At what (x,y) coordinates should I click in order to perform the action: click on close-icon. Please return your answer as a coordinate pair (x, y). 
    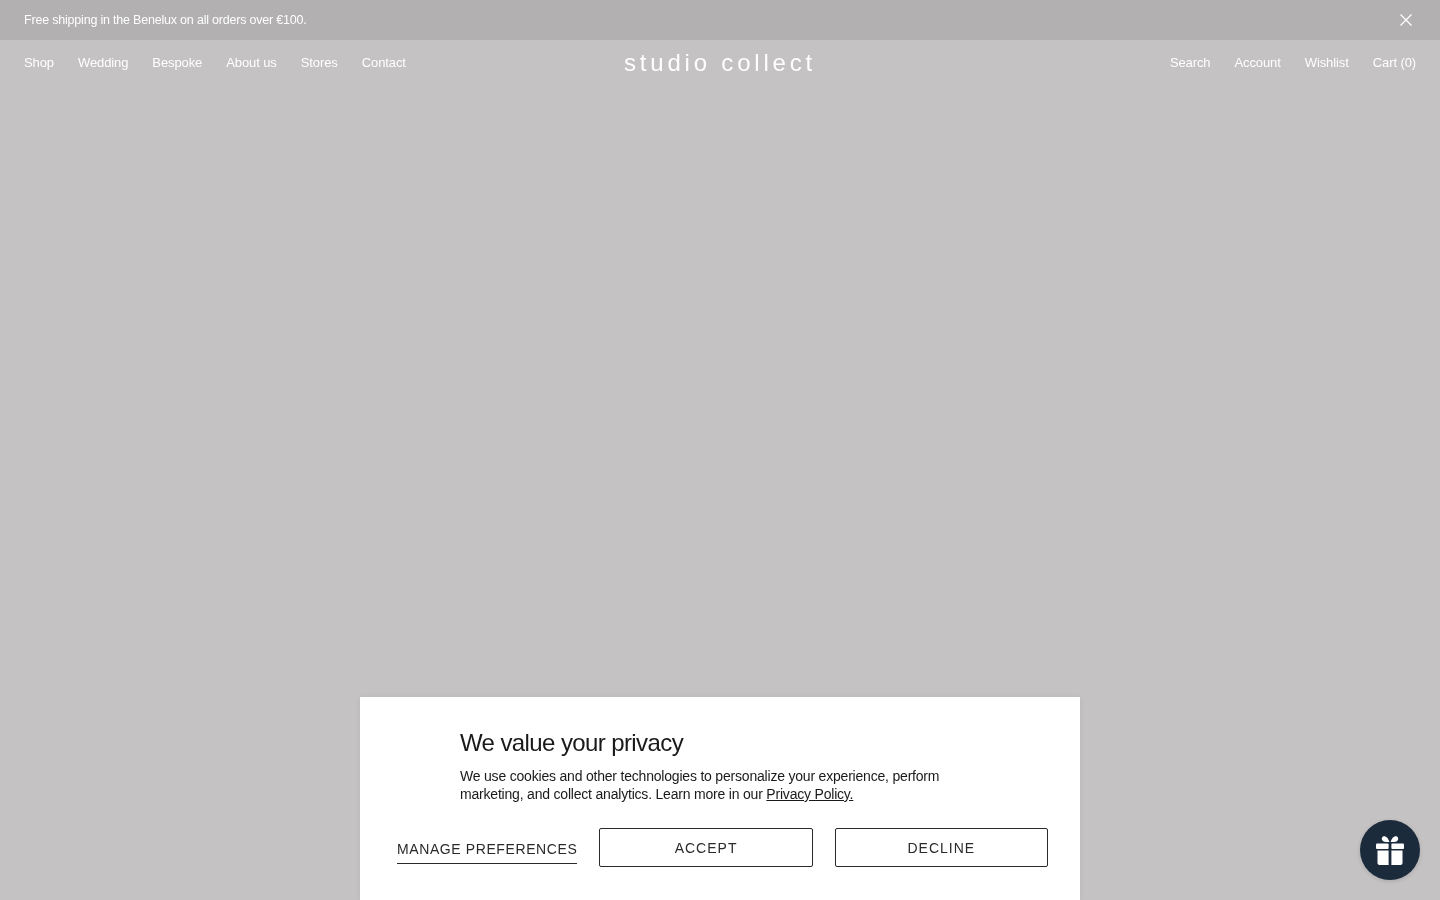
    Looking at the image, I should click on (1406, 20).